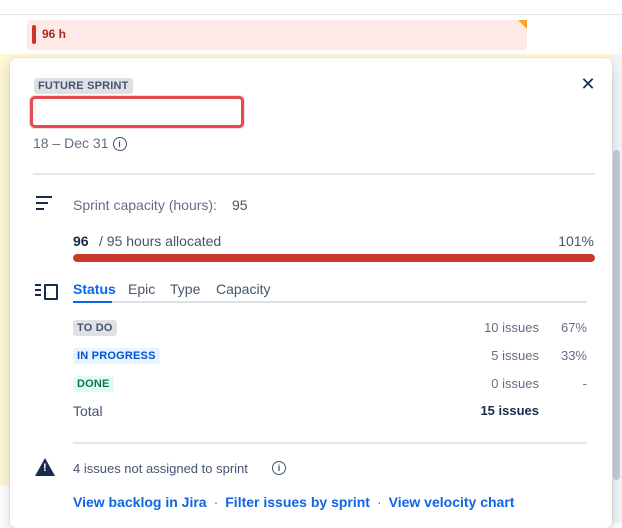 The width and height of the screenshot is (622, 528). Describe the element at coordinates (116, 356) in the screenshot. I see `status-lozenge-in-progress: IN PROGRESS` at that location.